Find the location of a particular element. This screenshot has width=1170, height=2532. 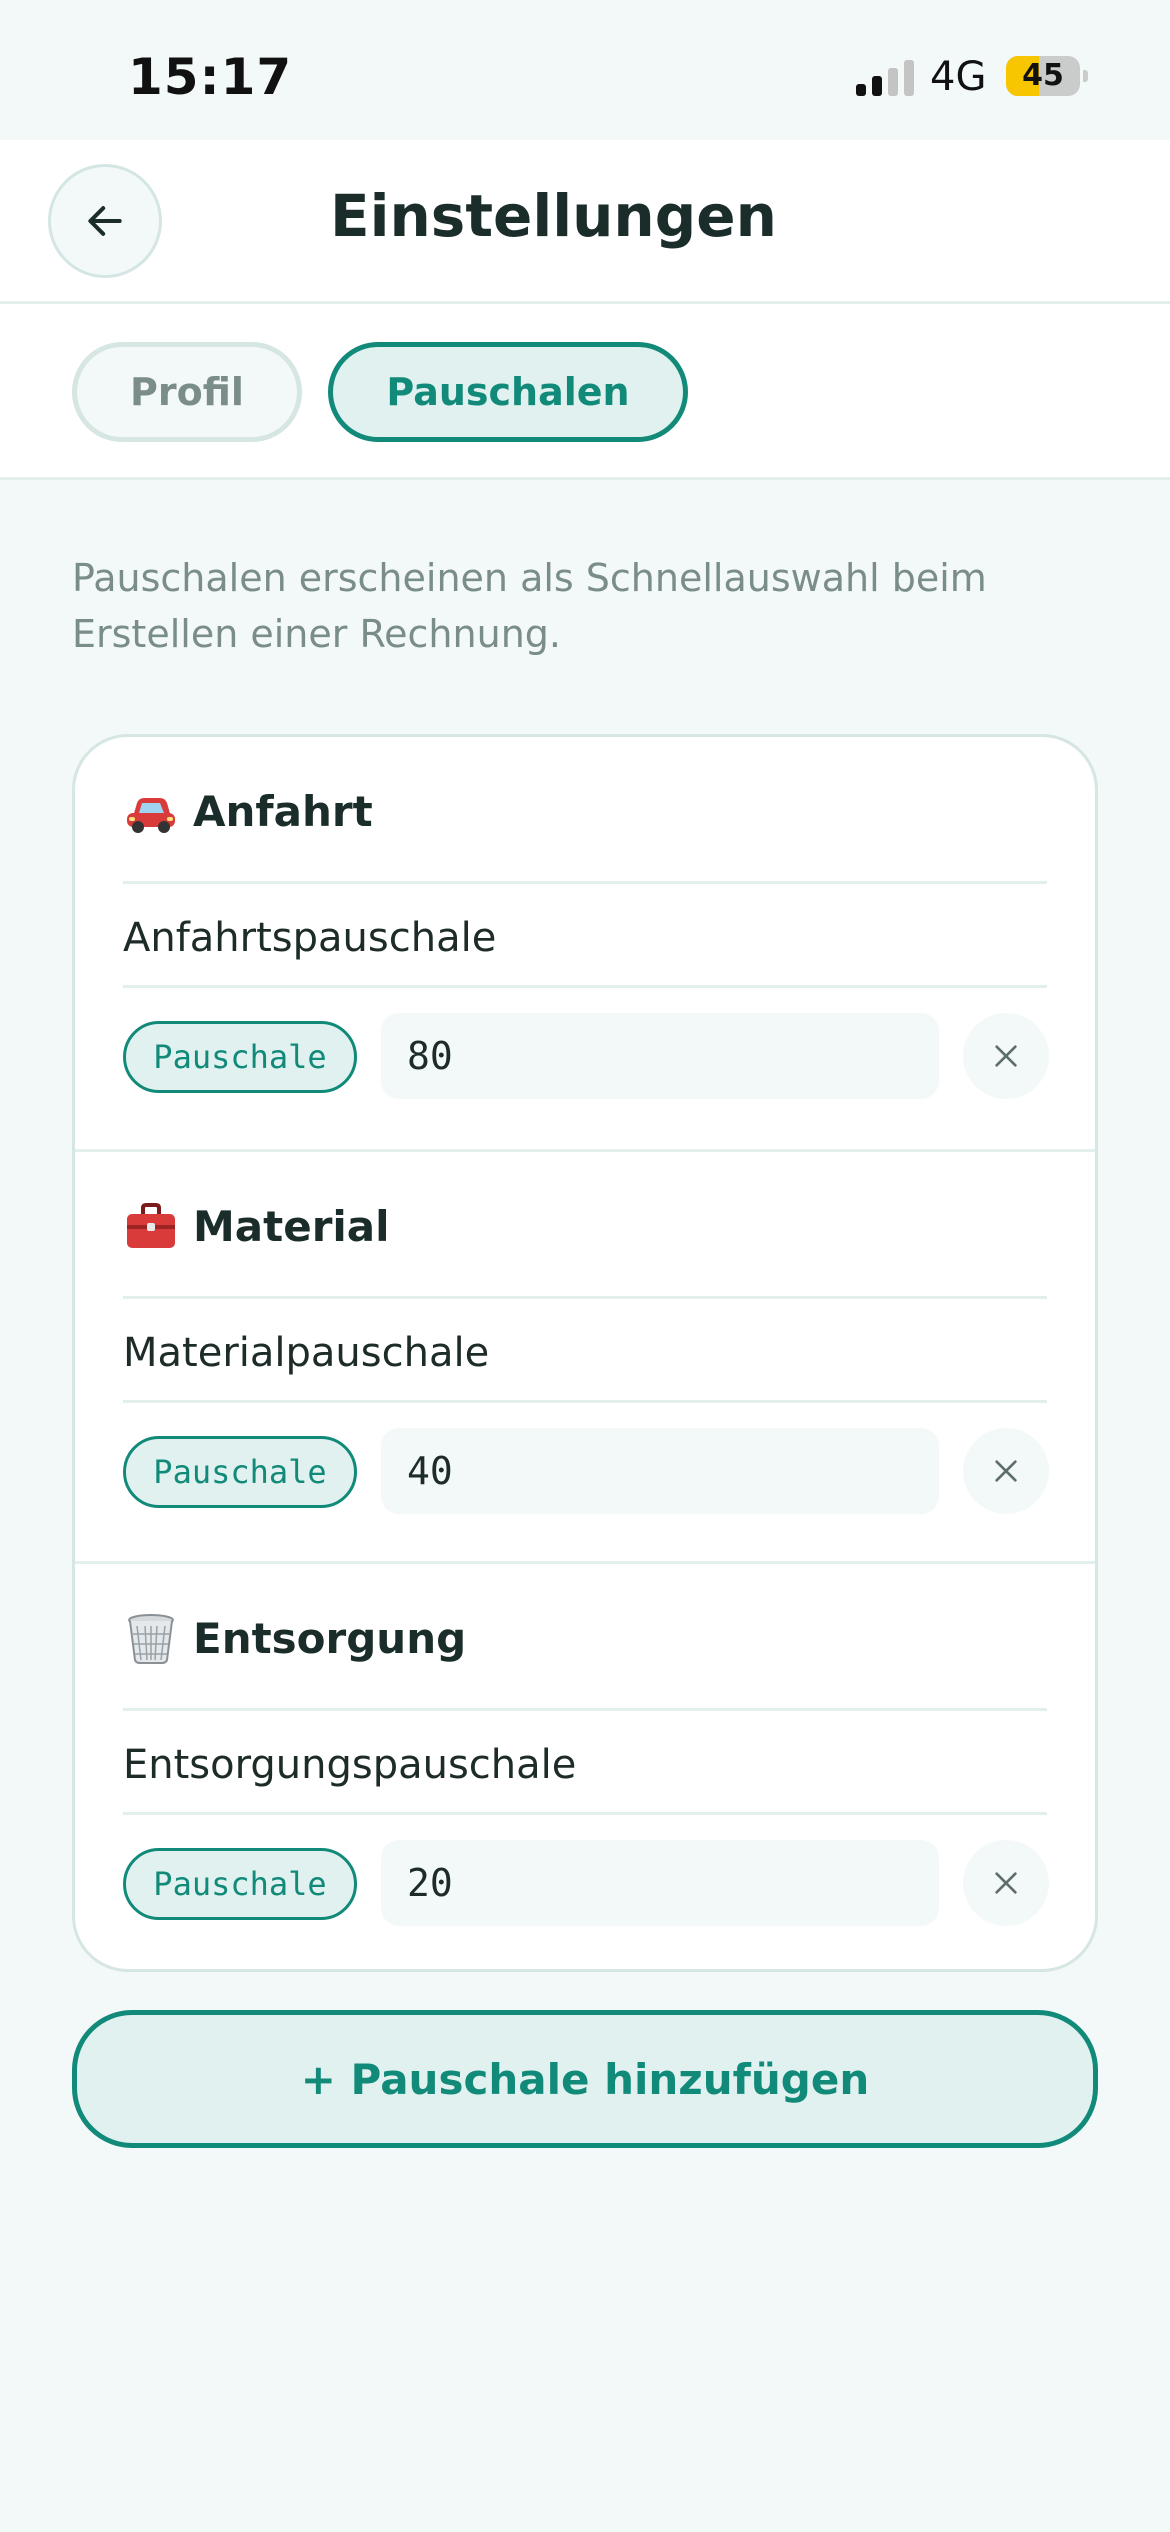

cellular-signal-icon is located at coordinates (885, 78).